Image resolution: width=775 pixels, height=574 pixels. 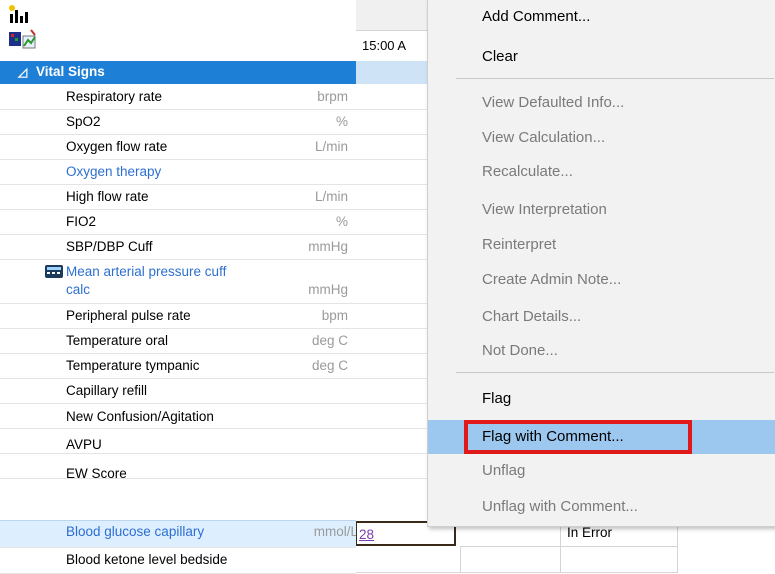 What do you see at coordinates (54, 271) in the screenshot?
I see `calculator-icon` at bounding box center [54, 271].